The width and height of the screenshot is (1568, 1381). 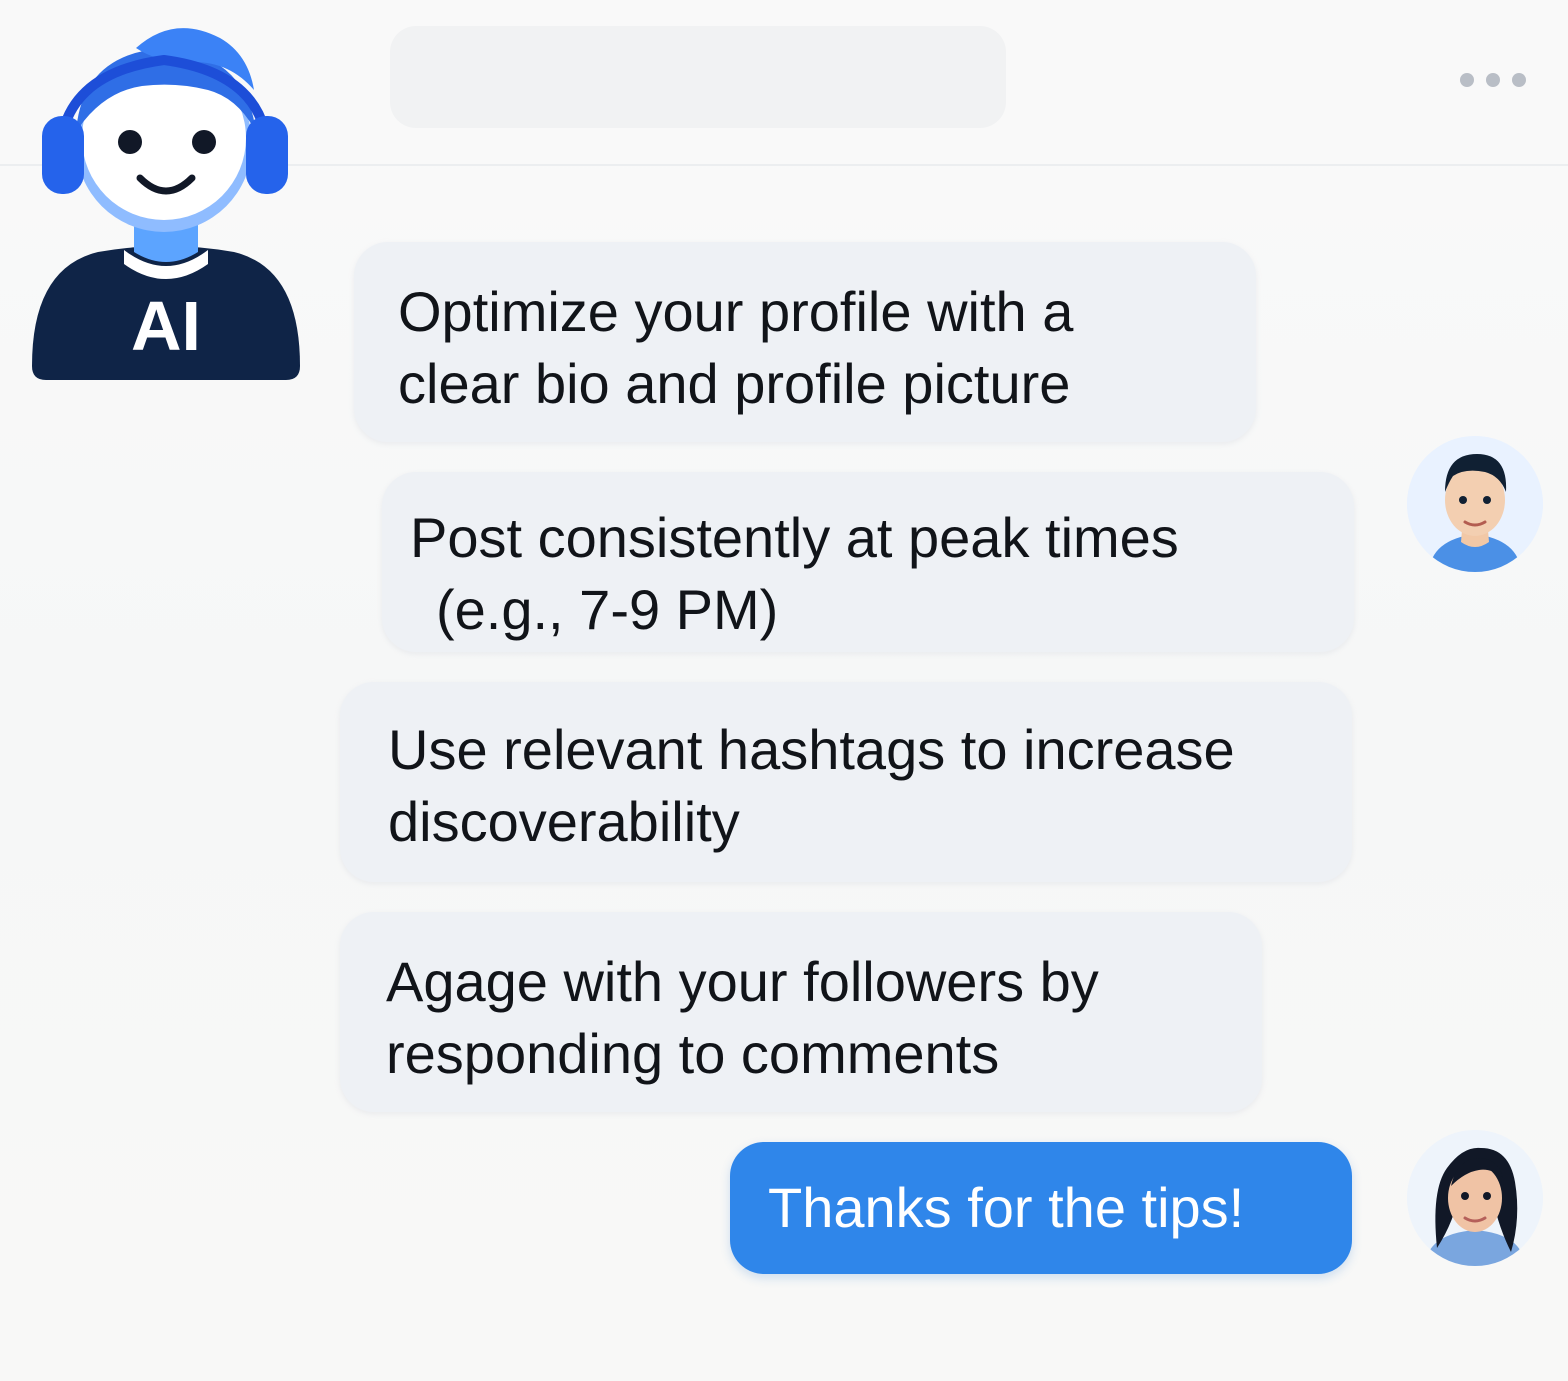 I want to click on ai-avatar-label: AI, so click(x=166, y=326).